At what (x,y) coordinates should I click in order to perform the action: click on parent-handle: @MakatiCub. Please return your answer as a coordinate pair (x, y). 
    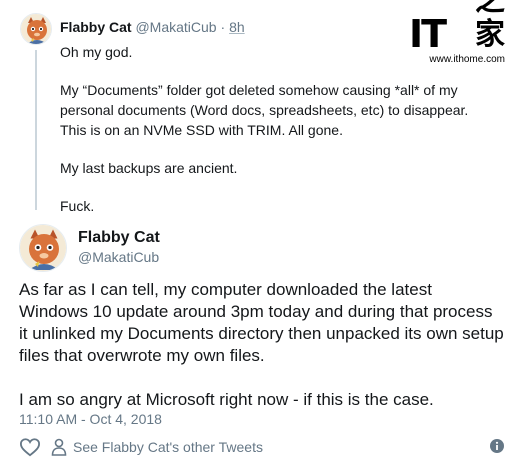
    Looking at the image, I should click on (175, 27).